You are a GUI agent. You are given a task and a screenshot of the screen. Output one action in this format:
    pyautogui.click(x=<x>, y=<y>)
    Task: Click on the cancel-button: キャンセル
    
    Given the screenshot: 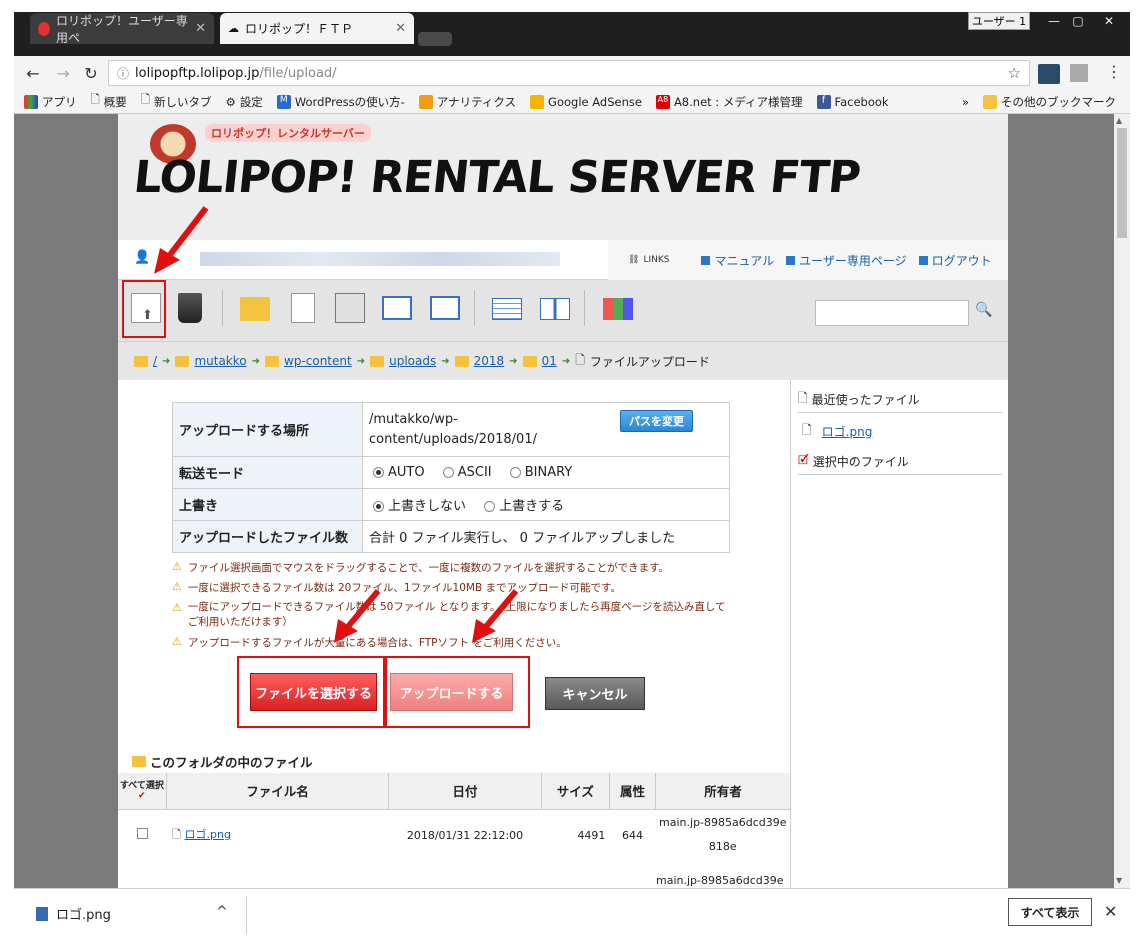 What is the action you would take?
    pyautogui.click(x=595, y=693)
    